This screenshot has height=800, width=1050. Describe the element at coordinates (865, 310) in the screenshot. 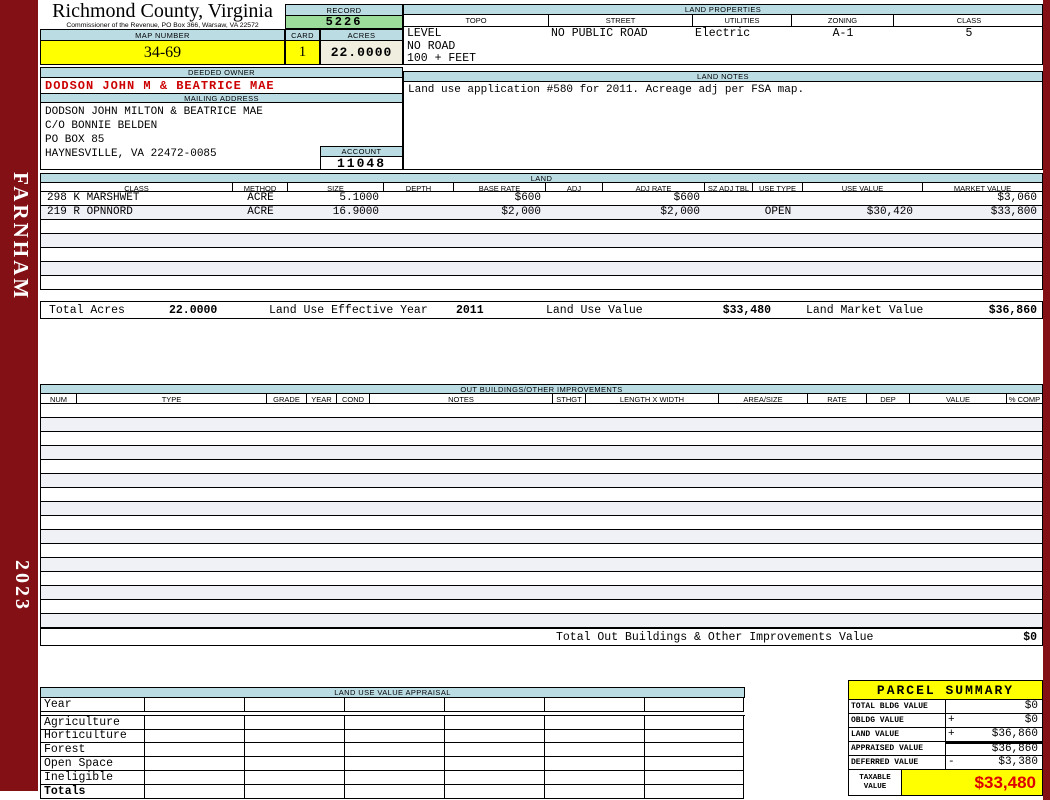

I see `land-market-value-label: Land Market Value` at that location.